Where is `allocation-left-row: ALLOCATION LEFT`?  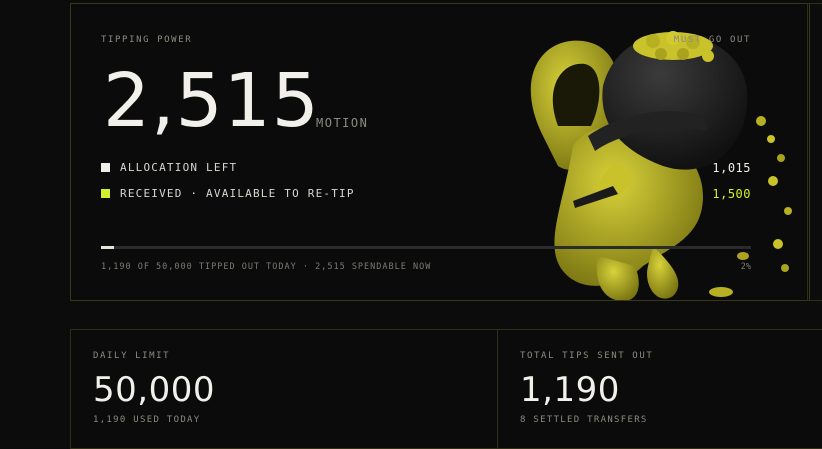 allocation-left-row: ALLOCATION LEFT is located at coordinates (169, 167).